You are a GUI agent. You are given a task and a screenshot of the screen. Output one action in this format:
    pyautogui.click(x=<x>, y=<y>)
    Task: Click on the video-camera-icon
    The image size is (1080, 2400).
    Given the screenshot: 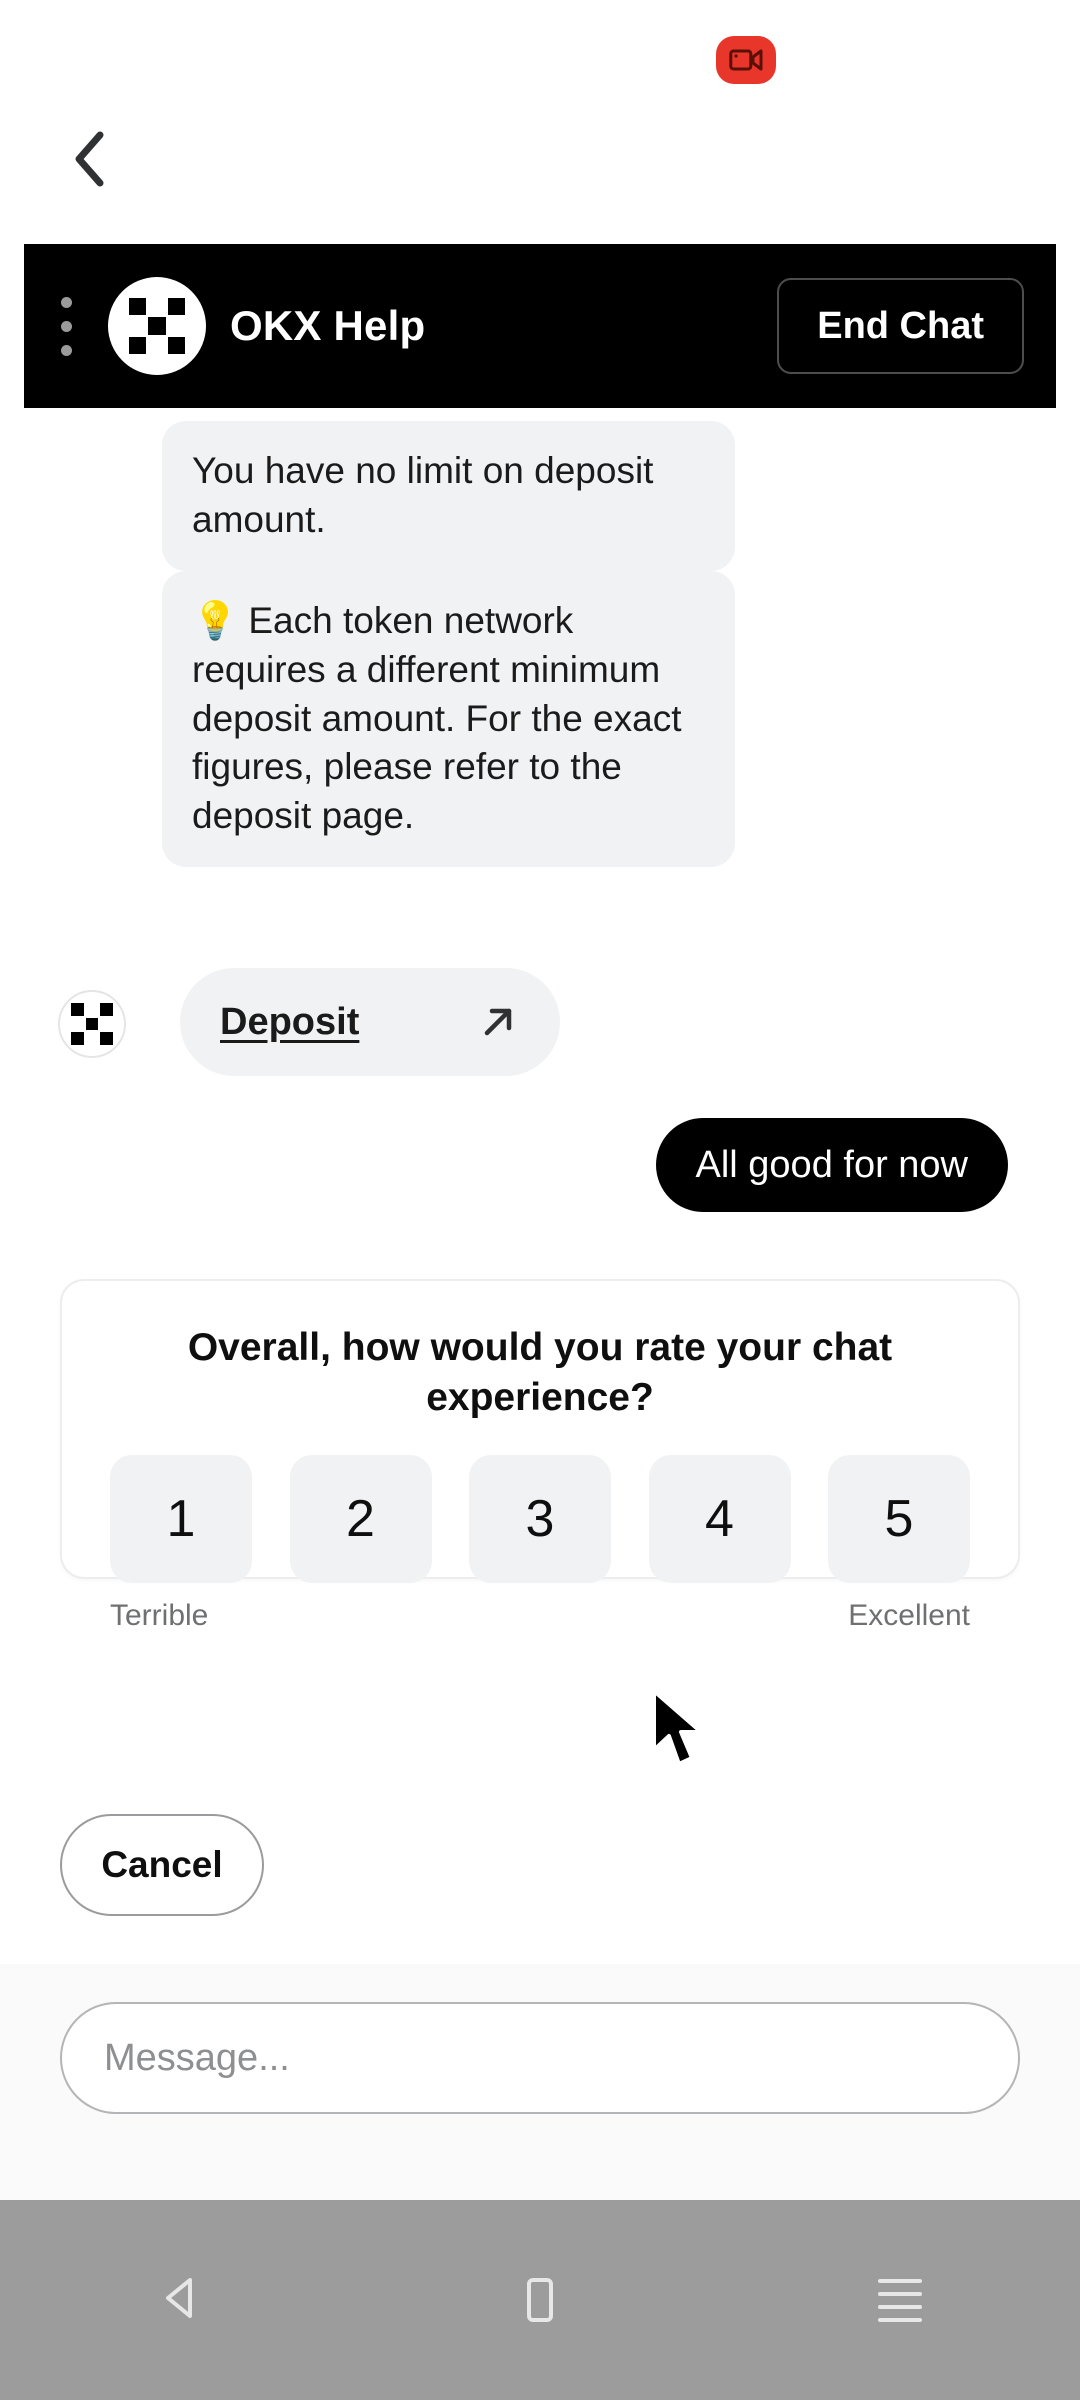 What is the action you would take?
    pyautogui.click(x=746, y=60)
    